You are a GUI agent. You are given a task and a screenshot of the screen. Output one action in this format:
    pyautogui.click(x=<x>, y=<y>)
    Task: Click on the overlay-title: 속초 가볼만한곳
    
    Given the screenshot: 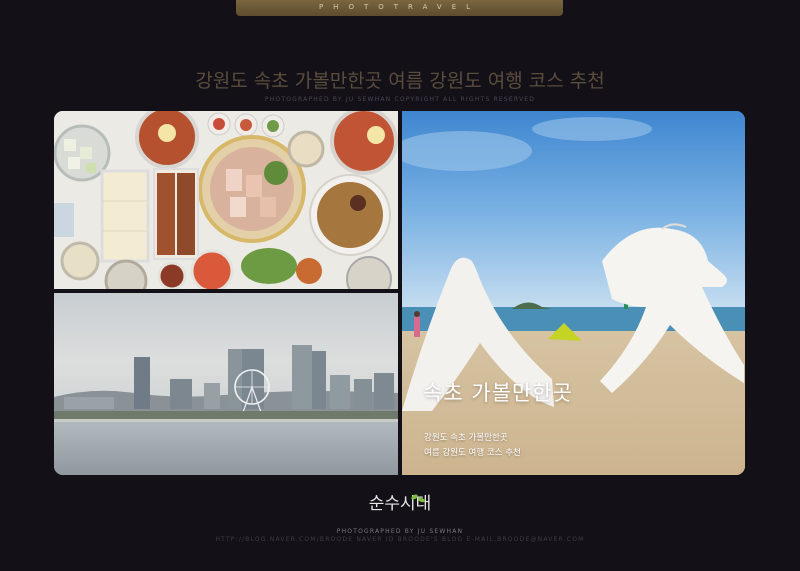 What is the action you would take?
    pyautogui.click(x=498, y=393)
    